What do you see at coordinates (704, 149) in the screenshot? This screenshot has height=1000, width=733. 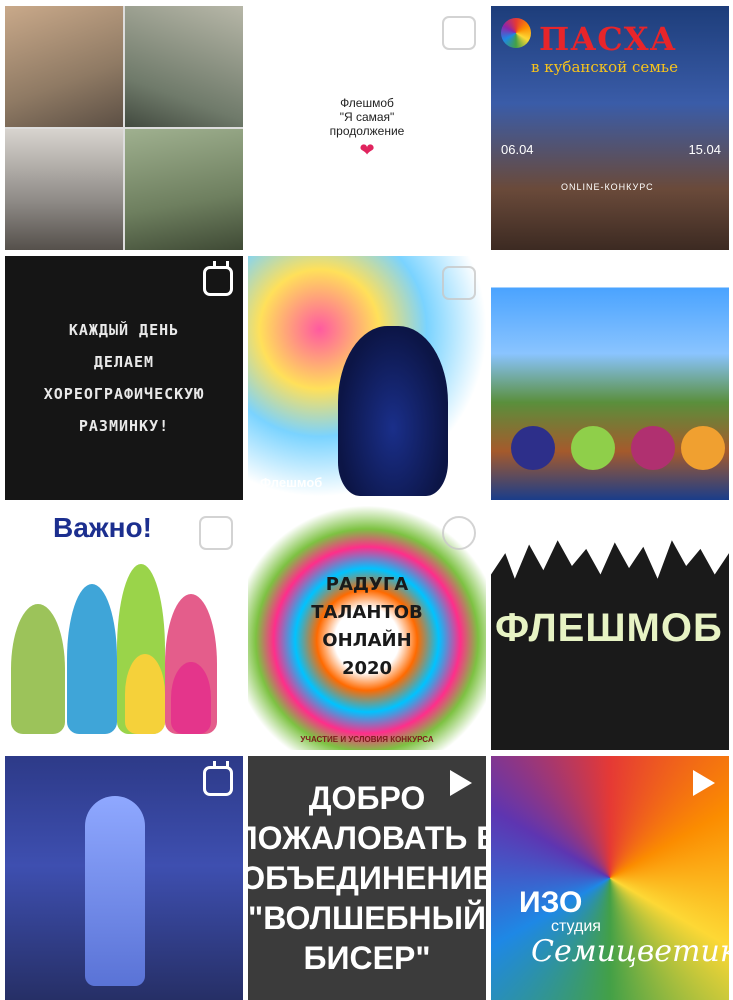 I see `poster-date-end: 15.04` at bounding box center [704, 149].